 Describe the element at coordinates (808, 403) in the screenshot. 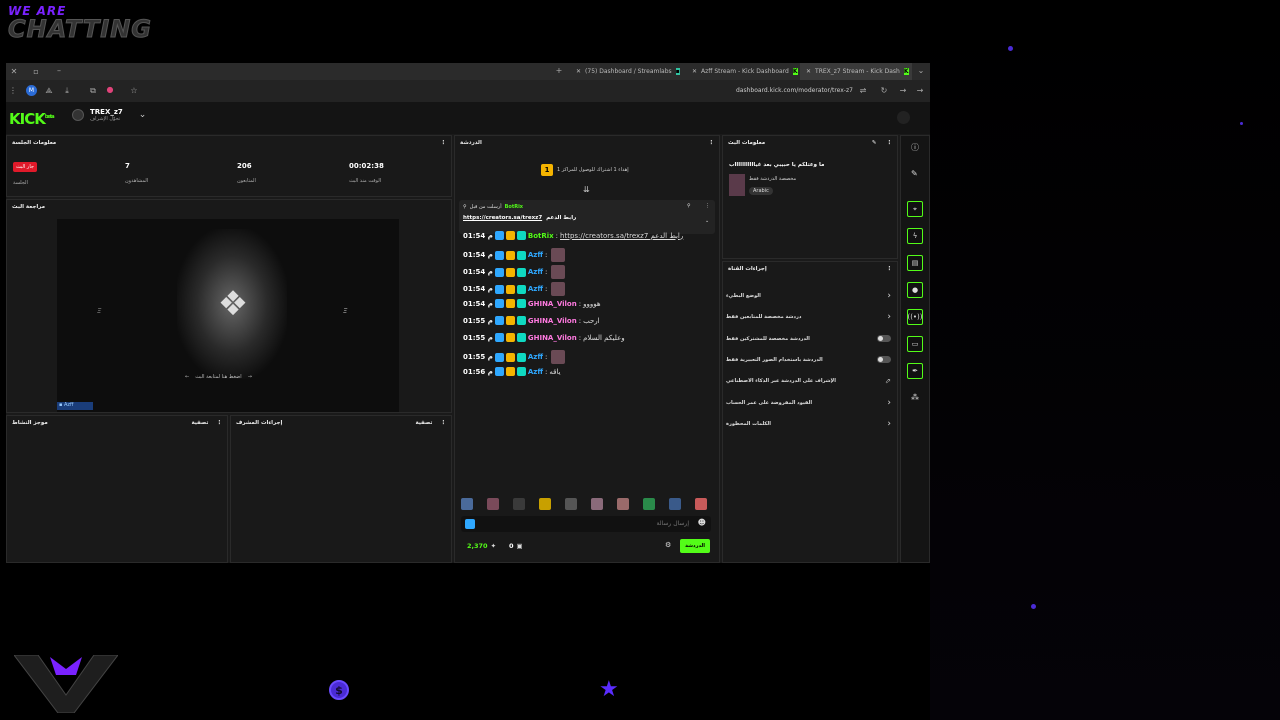

I see `channel-action-row: القيود المفروضة على عمر الحساب ›` at that location.